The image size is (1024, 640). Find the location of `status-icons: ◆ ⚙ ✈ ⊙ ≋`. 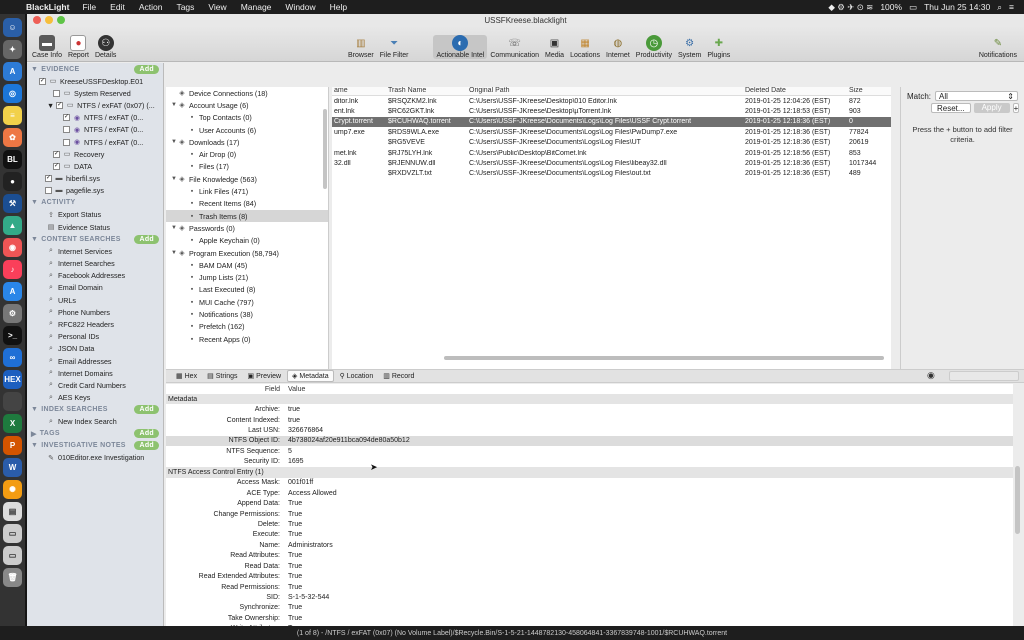

status-icons: ◆ ⚙ ✈ ⊙ ≋ is located at coordinates (850, 7).